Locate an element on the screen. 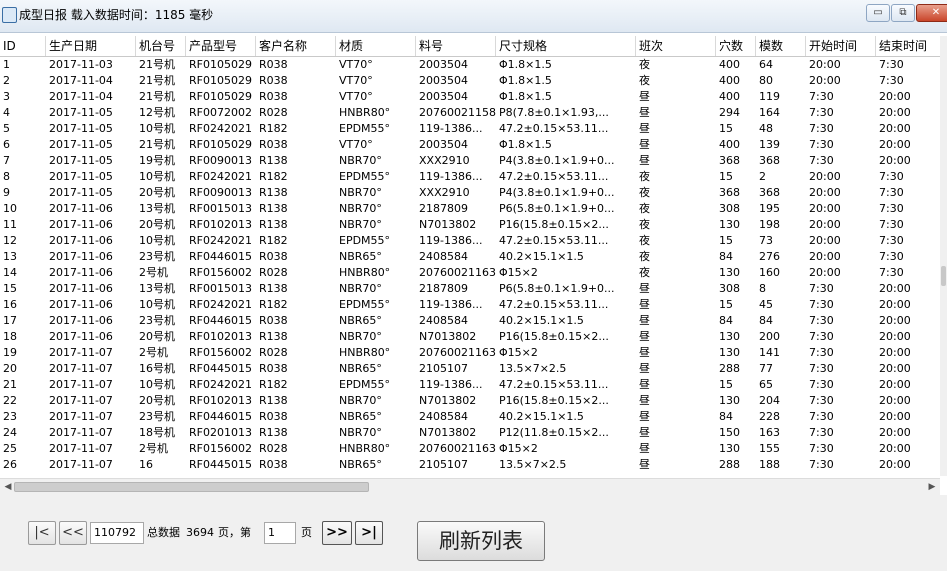 This screenshot has height=571, width=947. table-cell: 20760021163 is located at coordinates (457, 272).